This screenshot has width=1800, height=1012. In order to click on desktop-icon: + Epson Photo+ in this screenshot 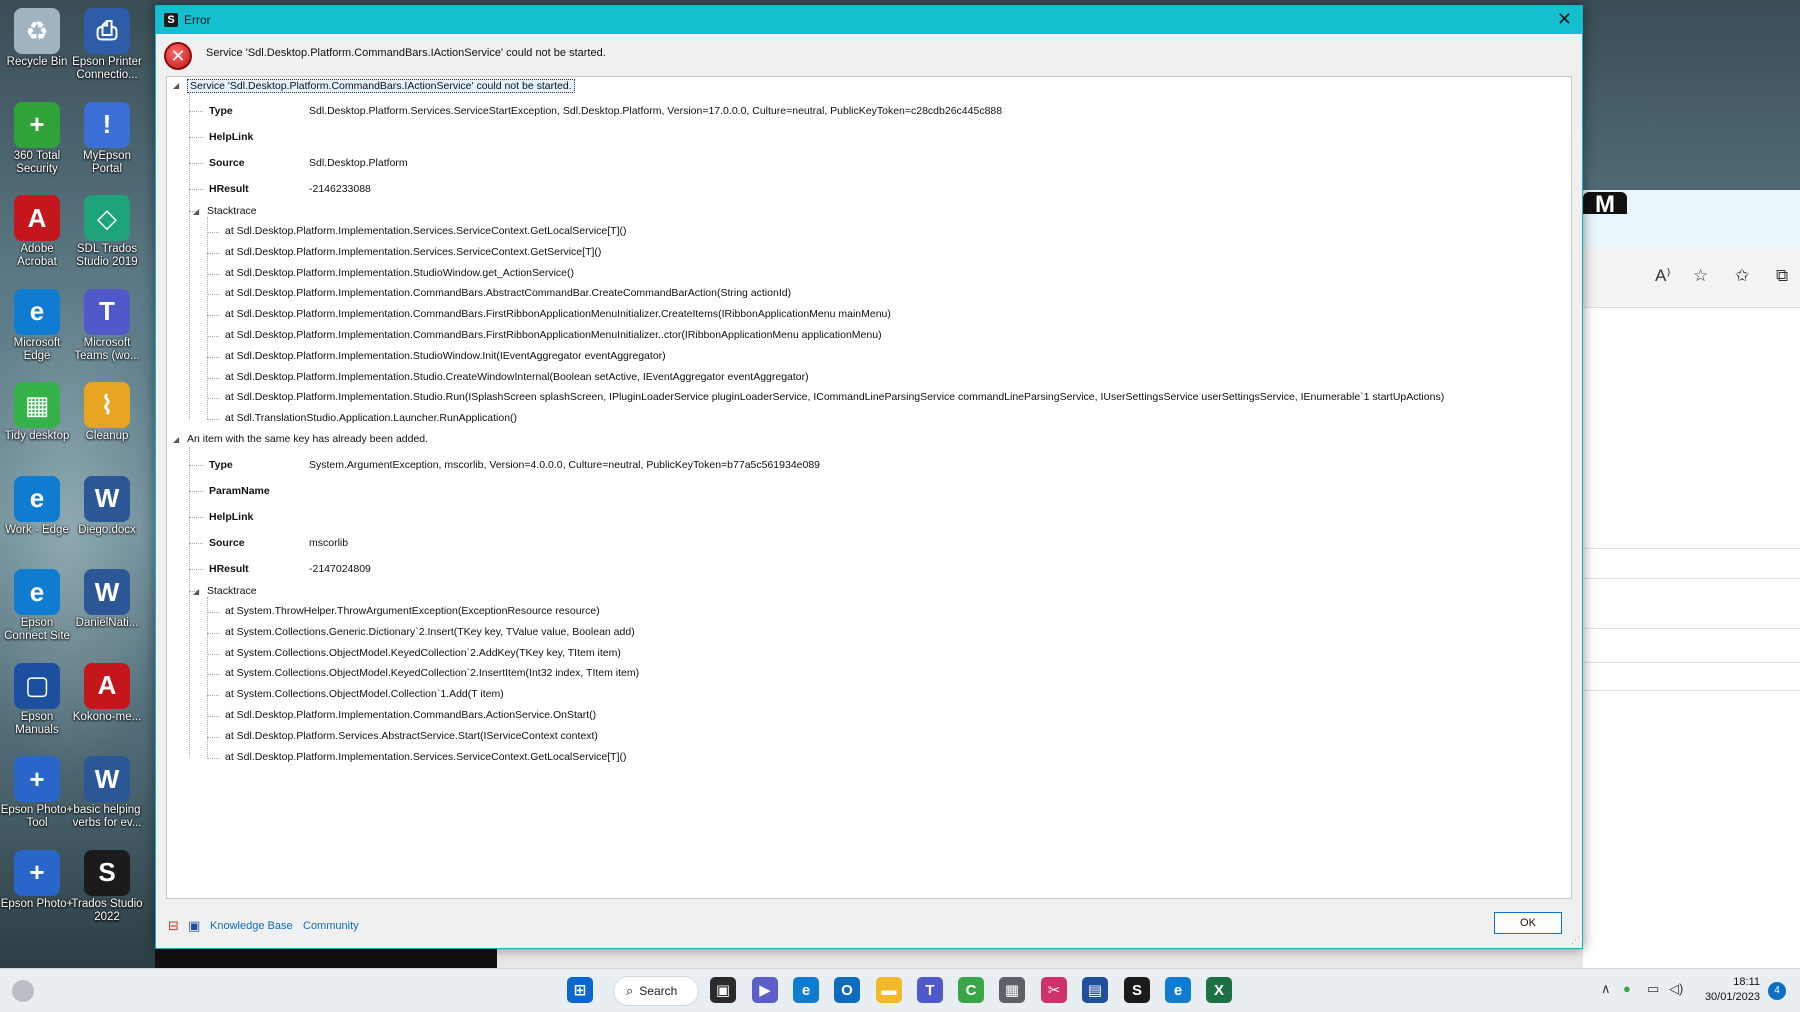, I will do `click(37, 888)`.